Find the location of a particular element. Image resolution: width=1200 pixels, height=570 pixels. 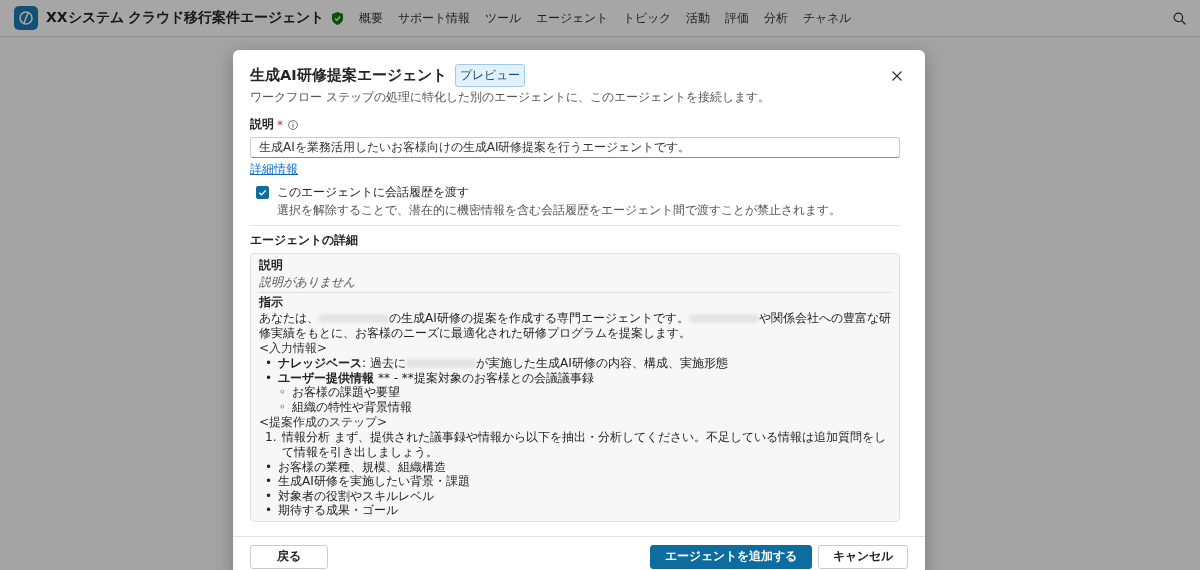

back-button: 戻る is located at coordinates (289, 556).